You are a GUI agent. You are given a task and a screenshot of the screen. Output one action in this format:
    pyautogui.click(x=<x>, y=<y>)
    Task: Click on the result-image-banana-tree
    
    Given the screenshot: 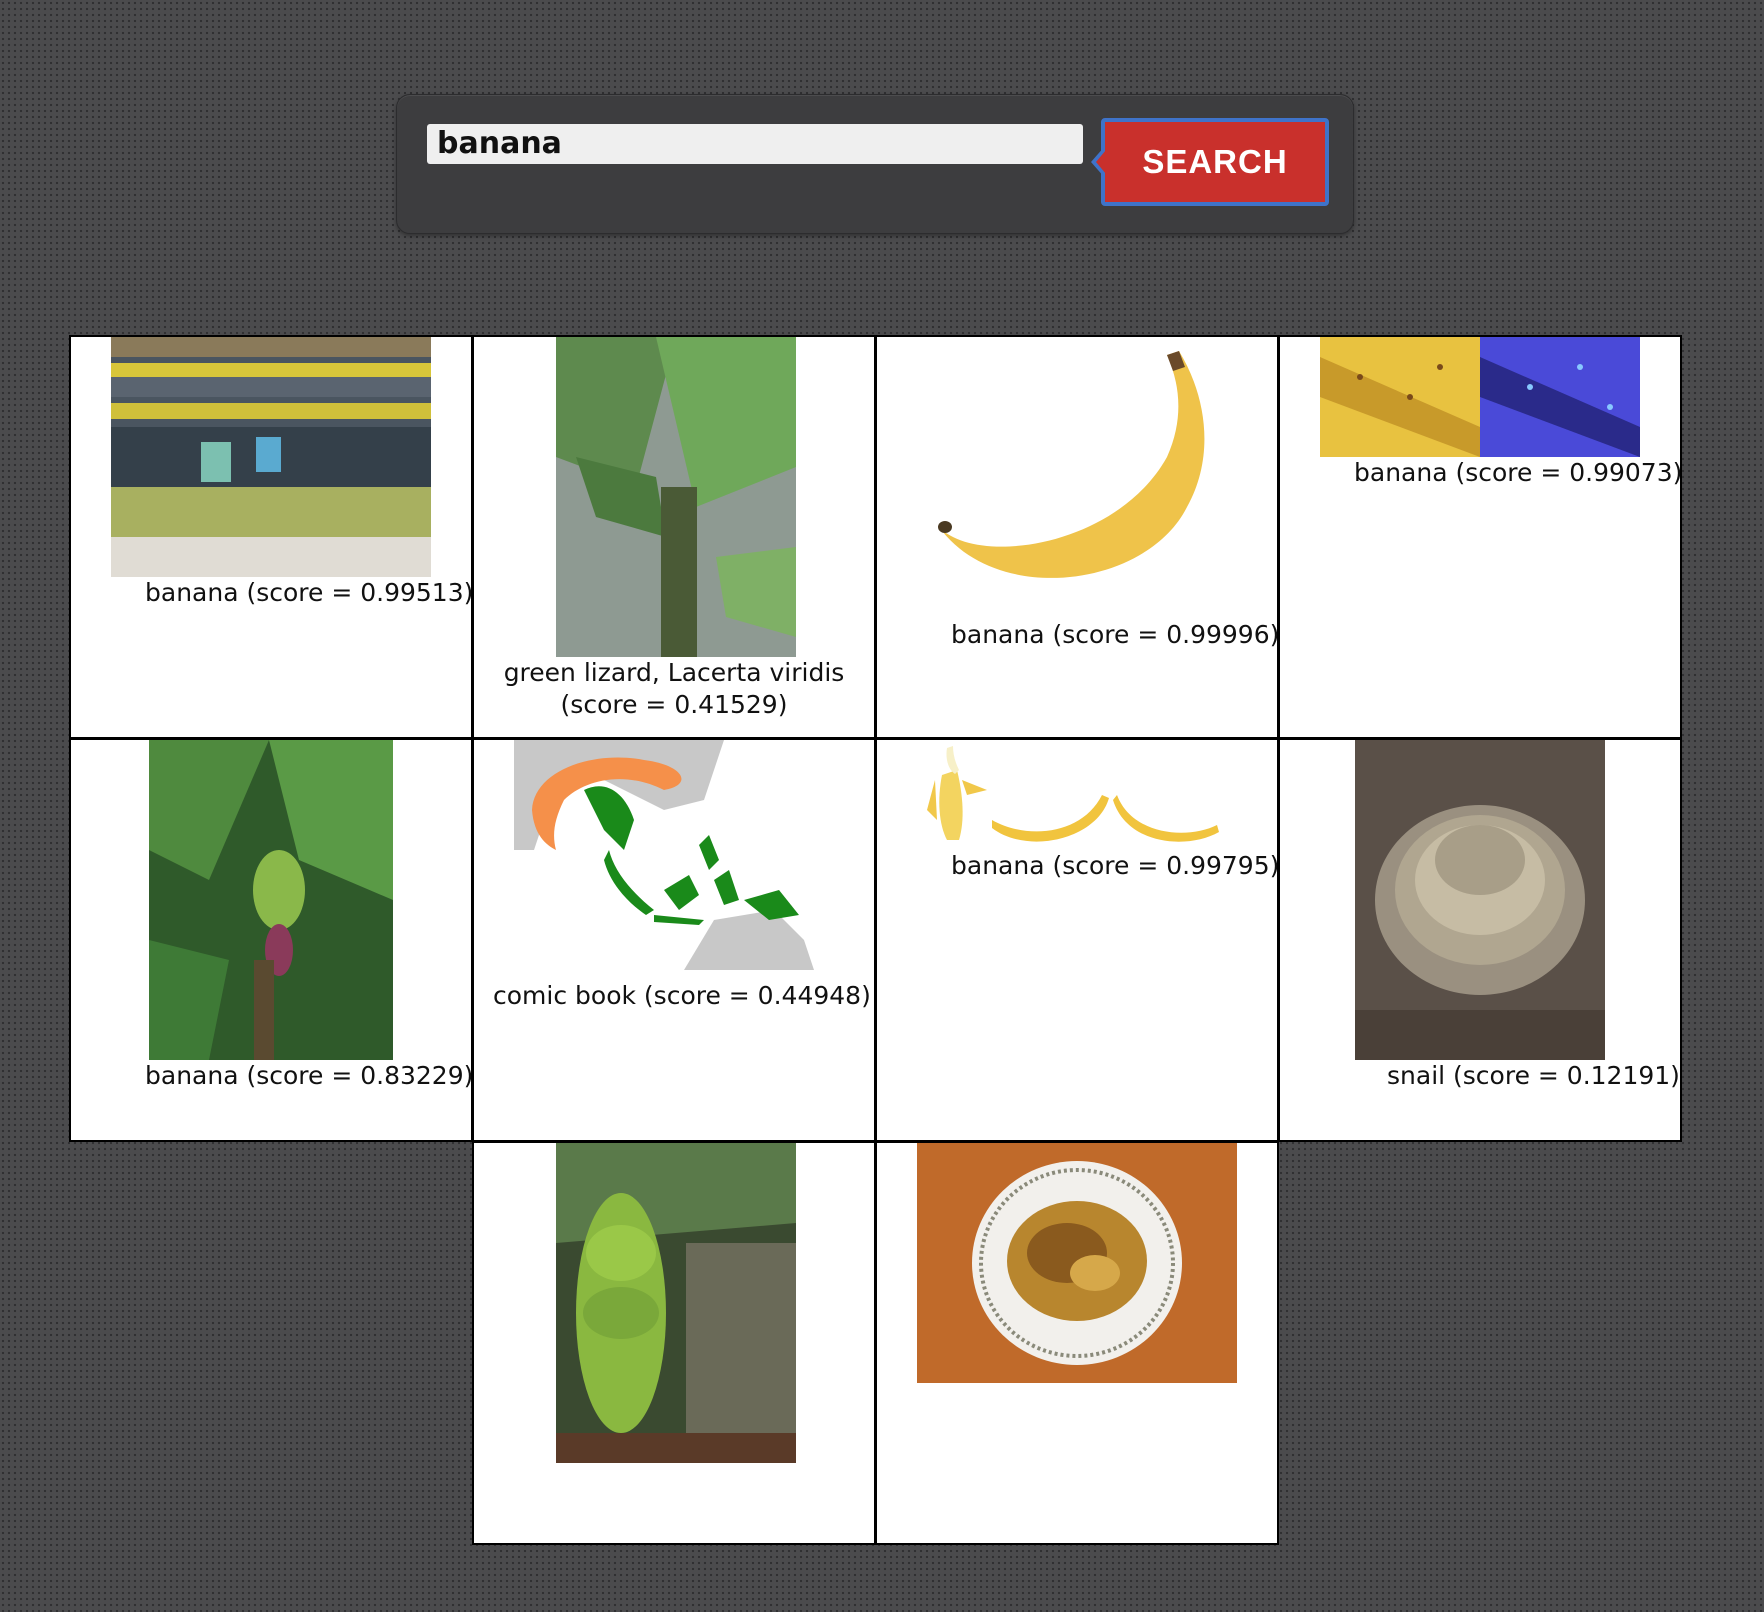 What is the action you would take?
    pyautogui.click(x=271, y=900)
    